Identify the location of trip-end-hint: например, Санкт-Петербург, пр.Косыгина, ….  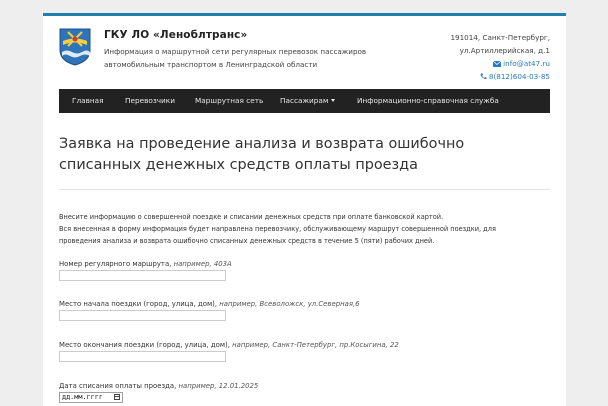
(315, 345).